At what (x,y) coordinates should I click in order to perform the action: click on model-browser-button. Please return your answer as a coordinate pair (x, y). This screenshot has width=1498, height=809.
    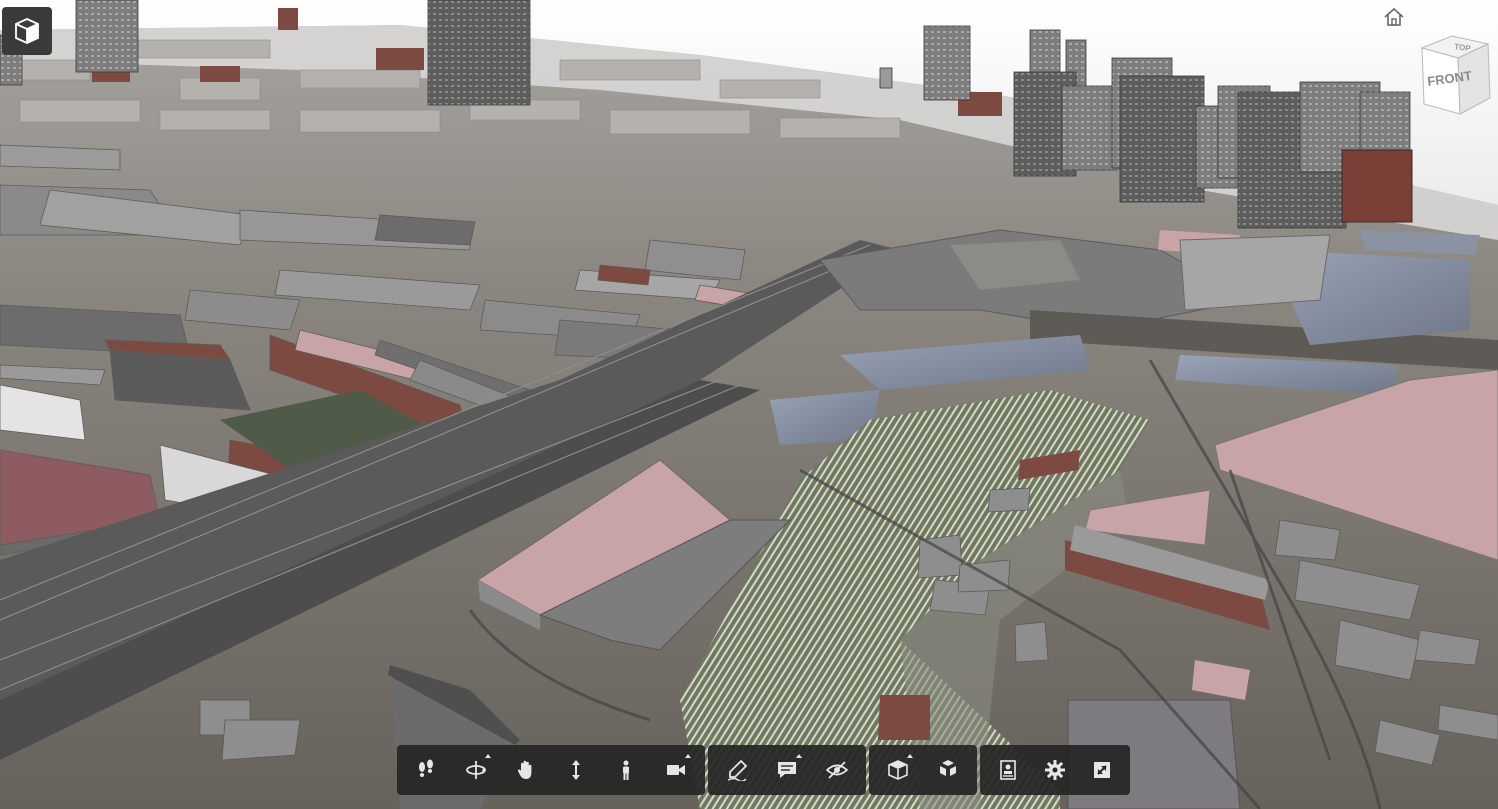
    Looking at the image, I should click on (27, 31).